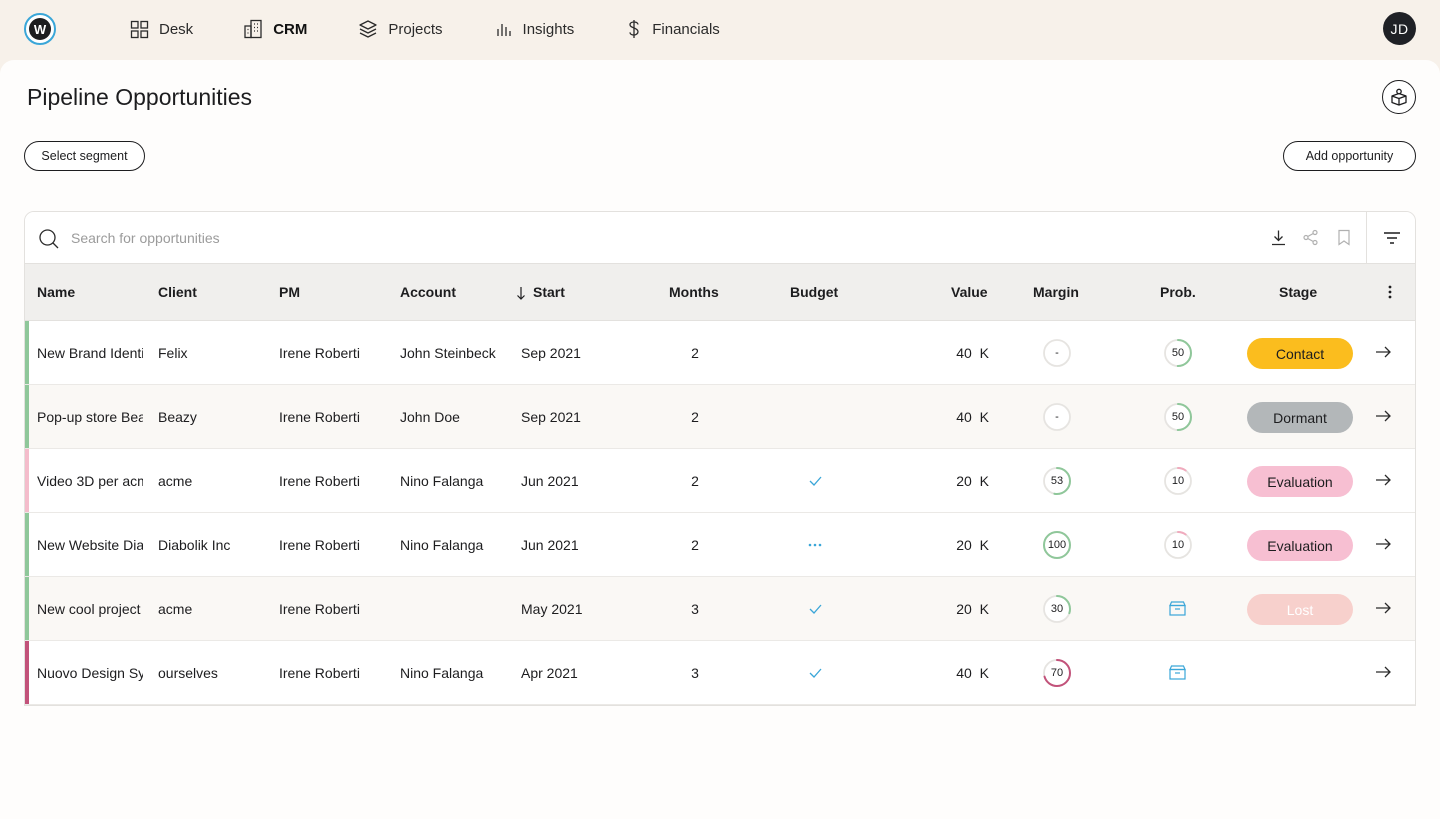 This screenshot has width=1440, height=819. Describe the element at coordinates (428, 292) in the screenshot. I see `column-header-account: Account` at that location.